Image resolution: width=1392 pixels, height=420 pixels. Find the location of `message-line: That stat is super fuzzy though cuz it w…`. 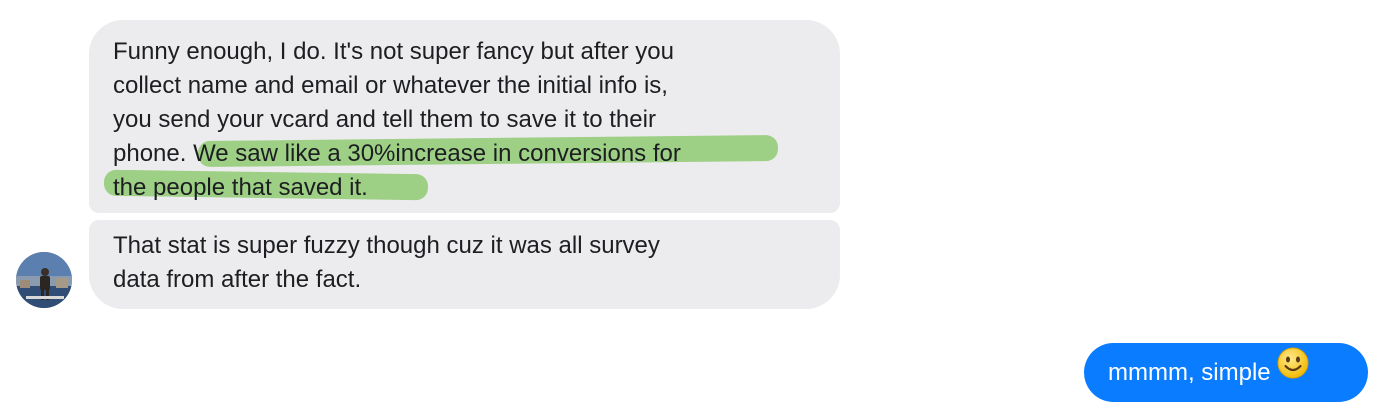

message-line: That stat is super fuzzy though cuz it w… is located at coordinates (386, 245).